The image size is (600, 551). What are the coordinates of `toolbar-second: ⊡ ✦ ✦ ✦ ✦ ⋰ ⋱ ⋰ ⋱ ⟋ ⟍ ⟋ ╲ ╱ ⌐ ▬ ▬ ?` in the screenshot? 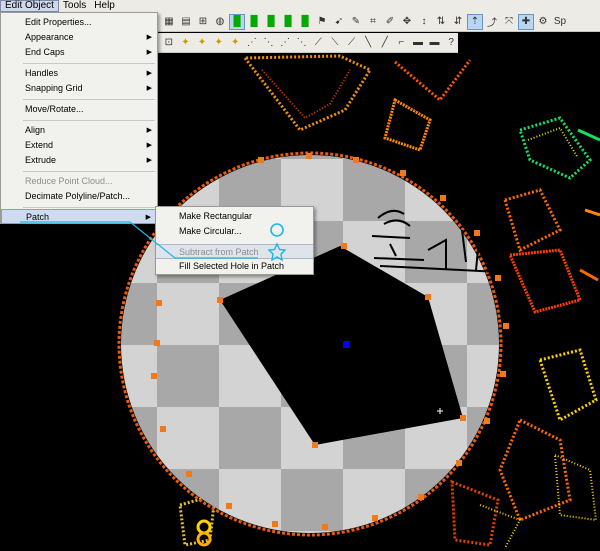 It's located at (308, 43).